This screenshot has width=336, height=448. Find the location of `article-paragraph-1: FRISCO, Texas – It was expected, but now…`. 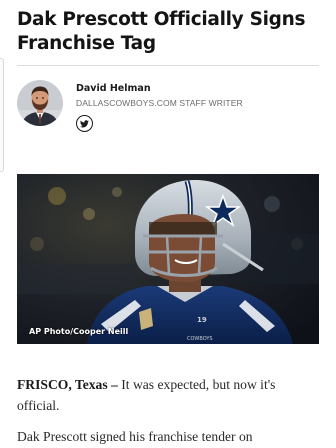

article-paragraph-1: FRISCO, Texas – It was expected, but now… is located at coordinates (167, 395).